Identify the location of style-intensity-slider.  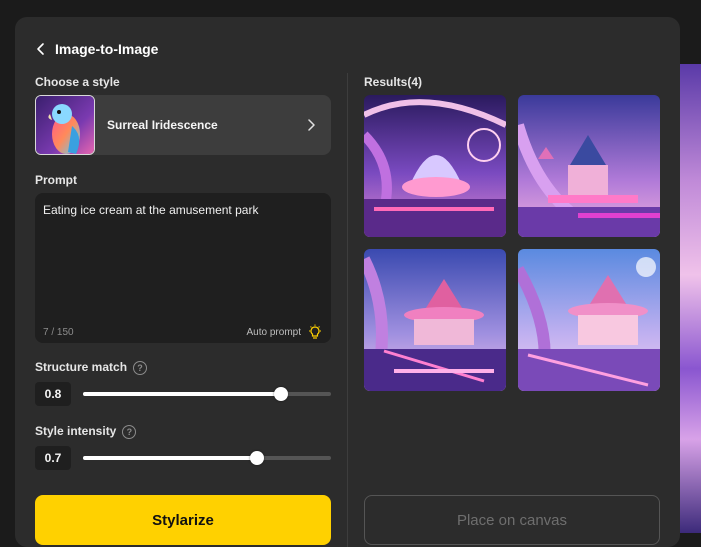
(207, 458).